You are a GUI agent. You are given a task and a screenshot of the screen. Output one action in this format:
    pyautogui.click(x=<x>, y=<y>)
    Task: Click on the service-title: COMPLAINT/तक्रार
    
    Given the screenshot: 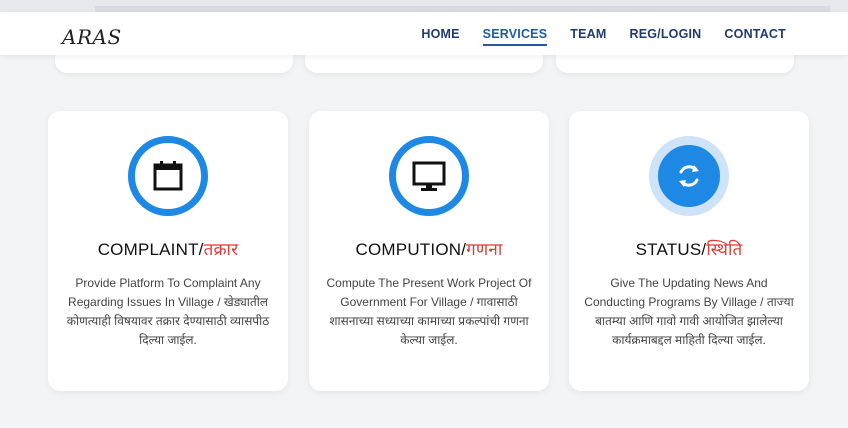 What is the action you would take?
    pyautogui.click(x=168, y=248)
    